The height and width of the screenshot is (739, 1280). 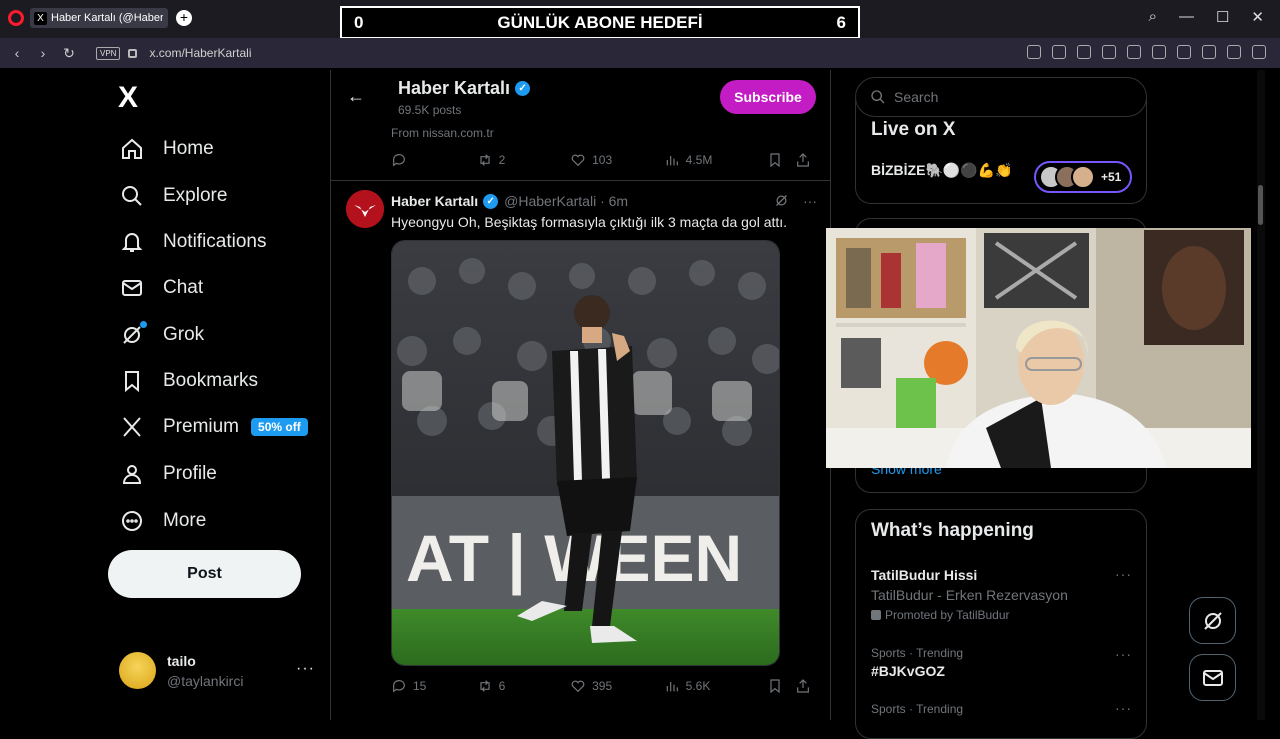 What do you see at coordinates (810, 202) in the screenshot?
I see `tweet-more-button: ···` at bounding box center [810, 202].